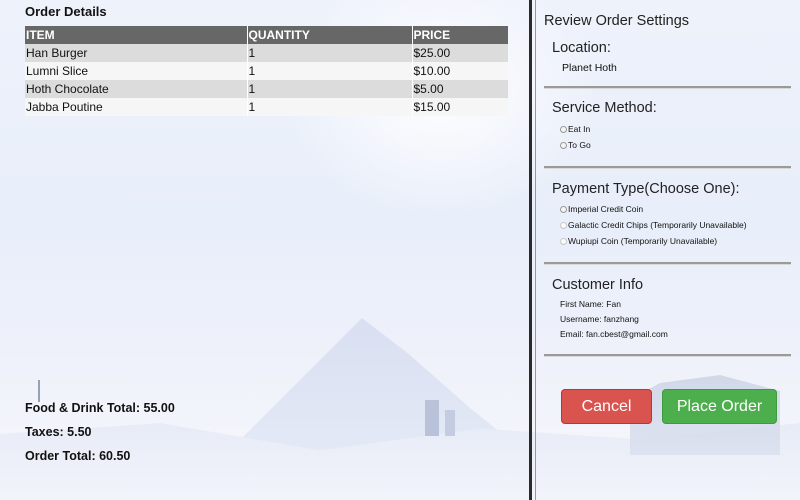 The image size is (800, 500). I want to click on payment-option-wupiupi: Wupiupi Coin (Temporarily Unavailable), so click(638, 241).